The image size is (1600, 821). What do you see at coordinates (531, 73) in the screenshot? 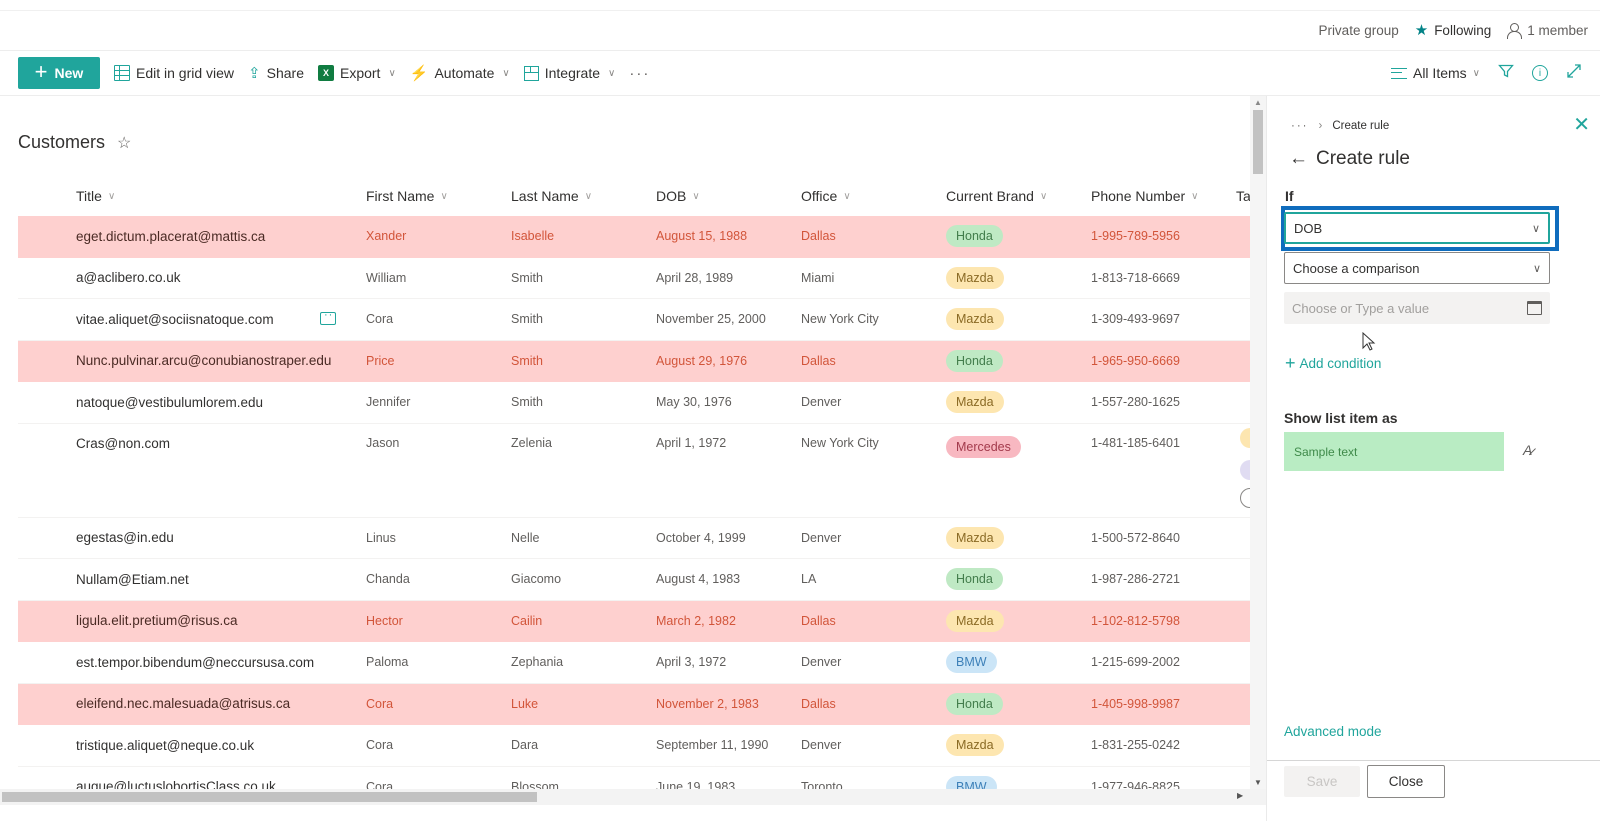
I see `integrate-icon` at bounding box center [531, 73].